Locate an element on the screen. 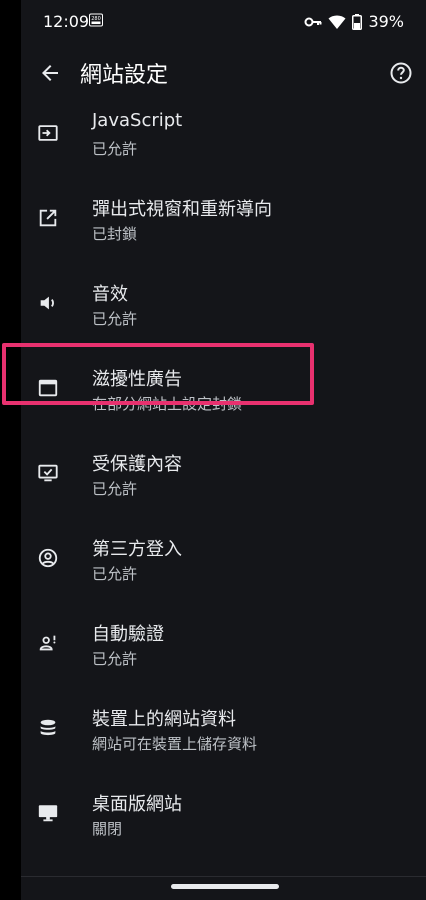 The image size is (426, 900). gesture-nav-handle is located at coordinates (225, 886).